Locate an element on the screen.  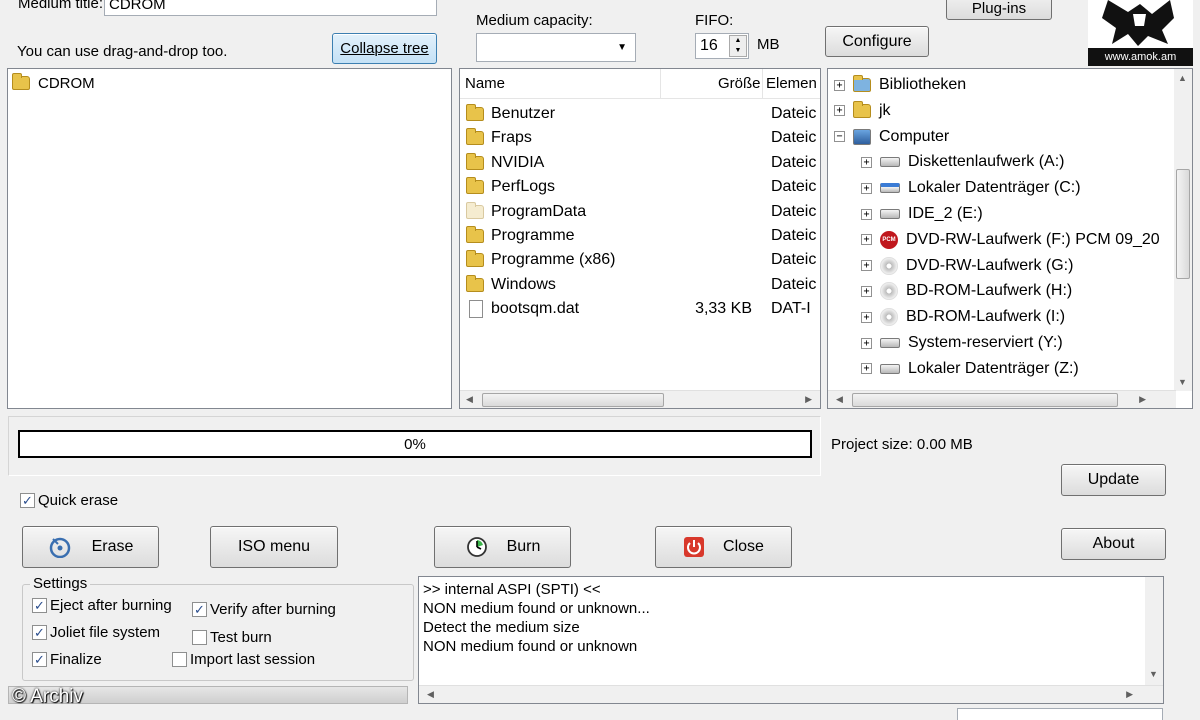
column-header-type: Elemen is located at coordinates (791, 83).